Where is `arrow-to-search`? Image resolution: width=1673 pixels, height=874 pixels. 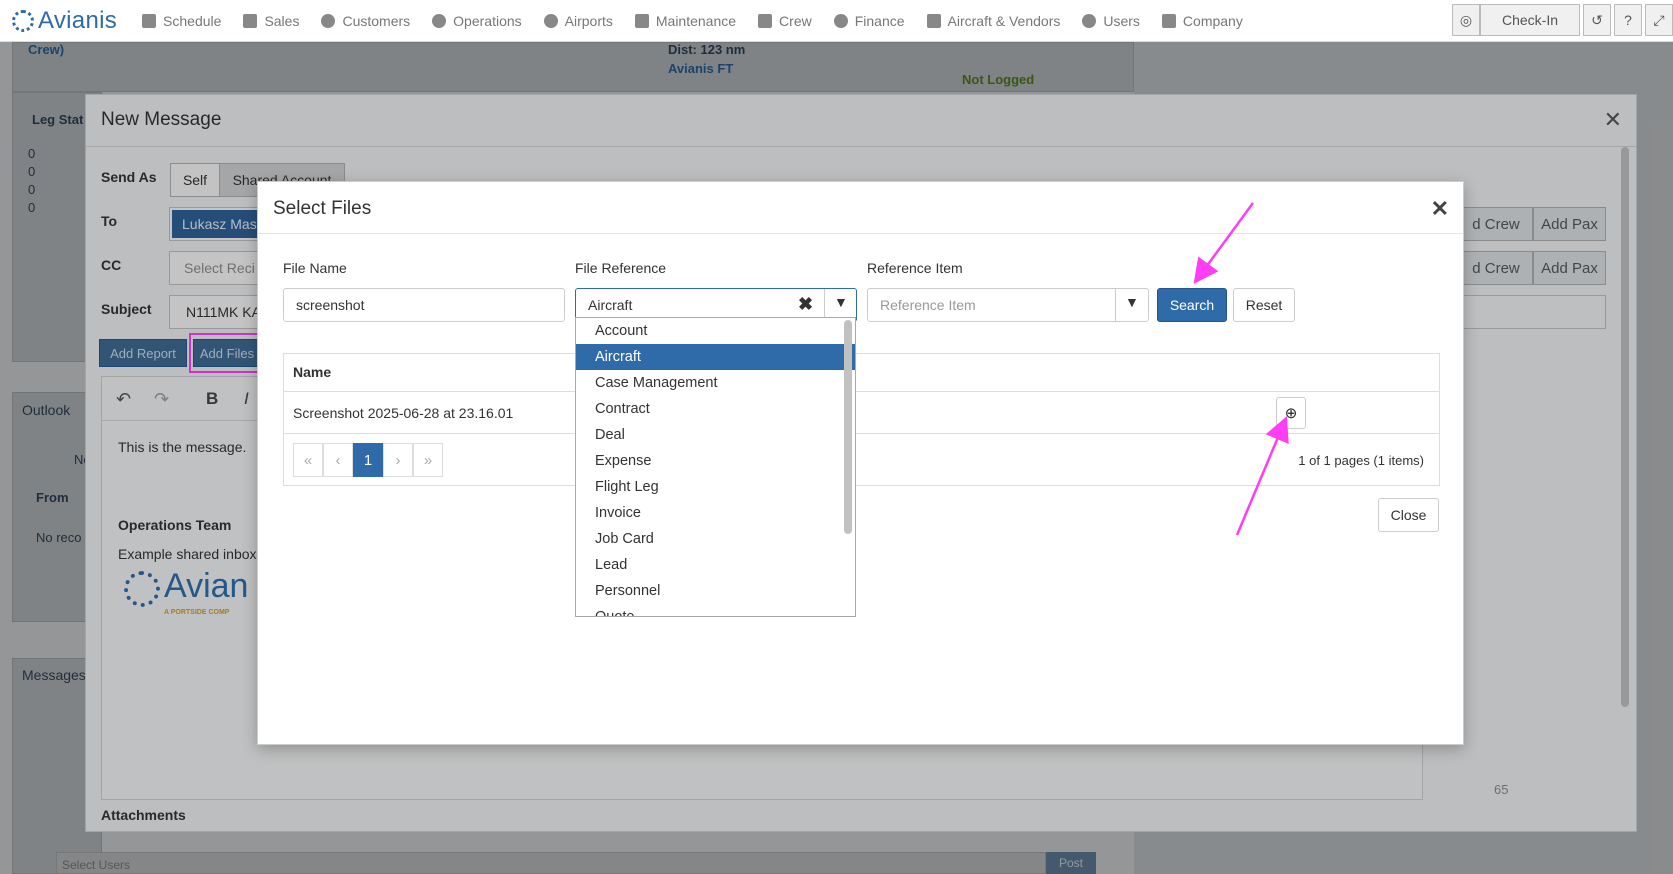
arrow-to-search is located at coordinates (1224, 243).